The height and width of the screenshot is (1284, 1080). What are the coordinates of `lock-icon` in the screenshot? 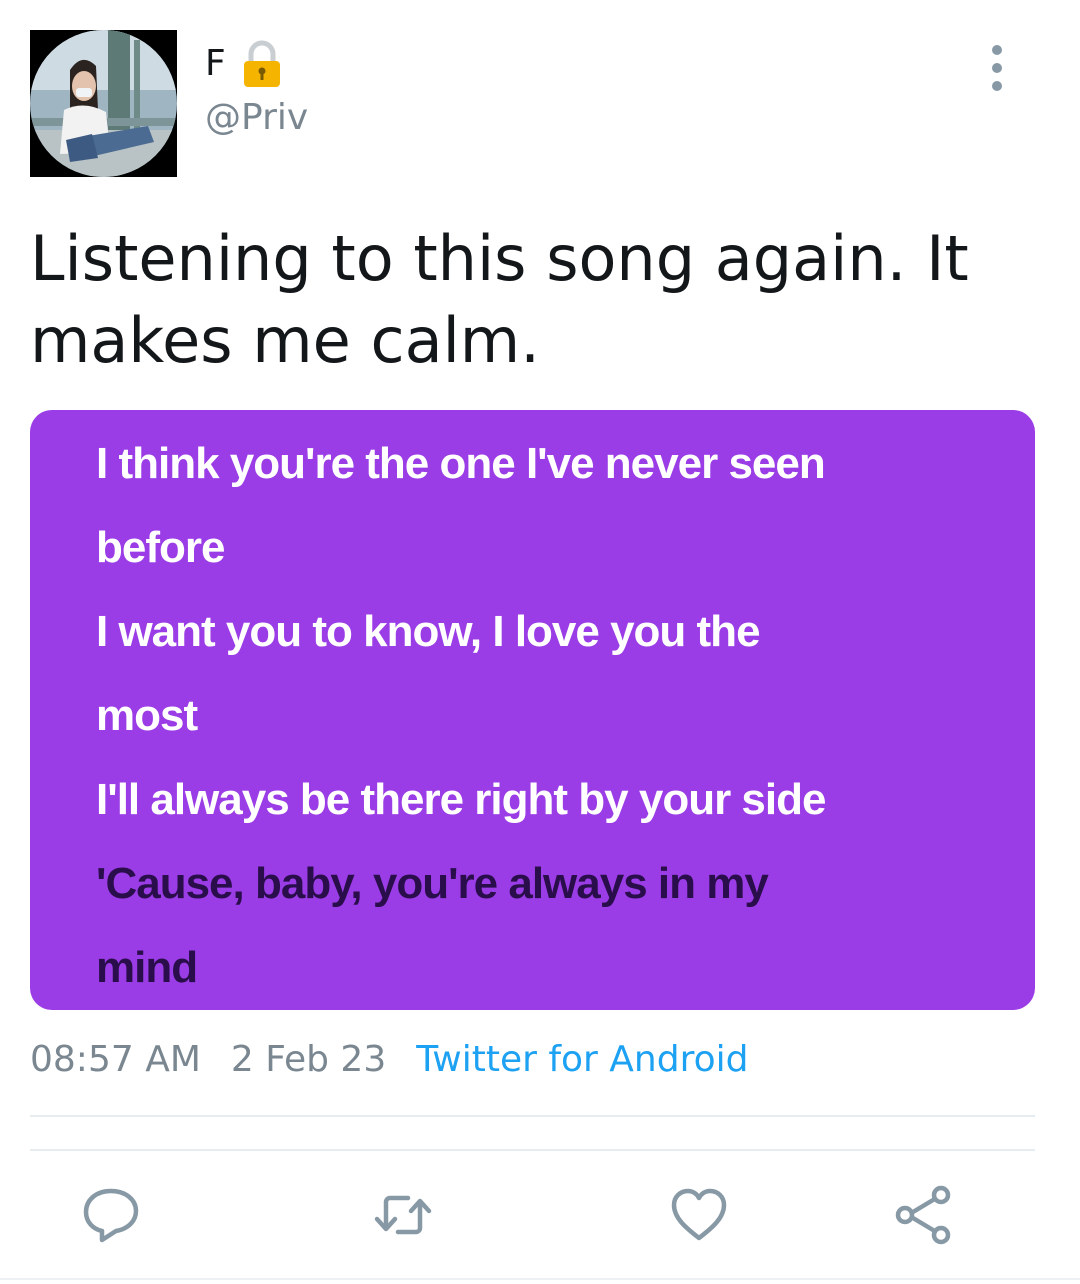 It's located at (262, 64).